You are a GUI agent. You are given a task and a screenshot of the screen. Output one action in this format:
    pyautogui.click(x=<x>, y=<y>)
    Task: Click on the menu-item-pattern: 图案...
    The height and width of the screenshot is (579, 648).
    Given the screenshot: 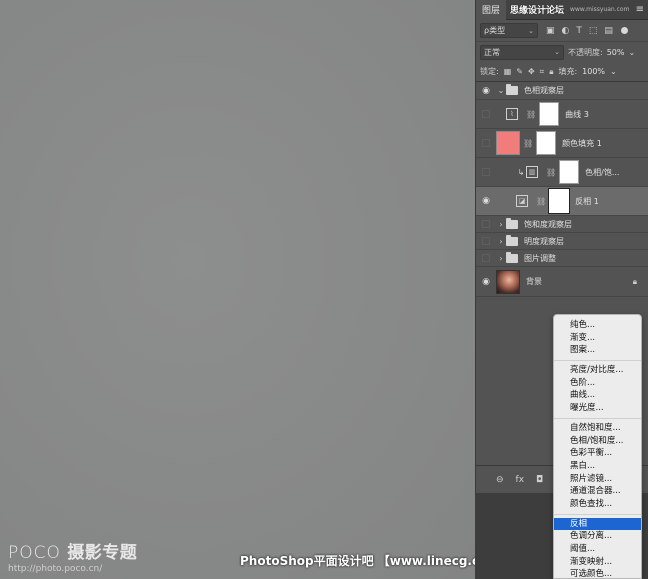 What is the action you would take?
    pyautogui.click(x=597, y=350)
    